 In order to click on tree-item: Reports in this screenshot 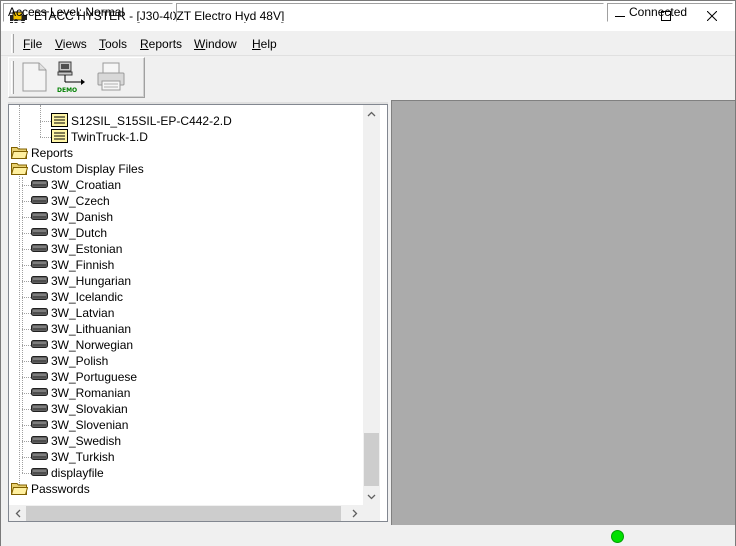, I will do `click(41, 153)`.